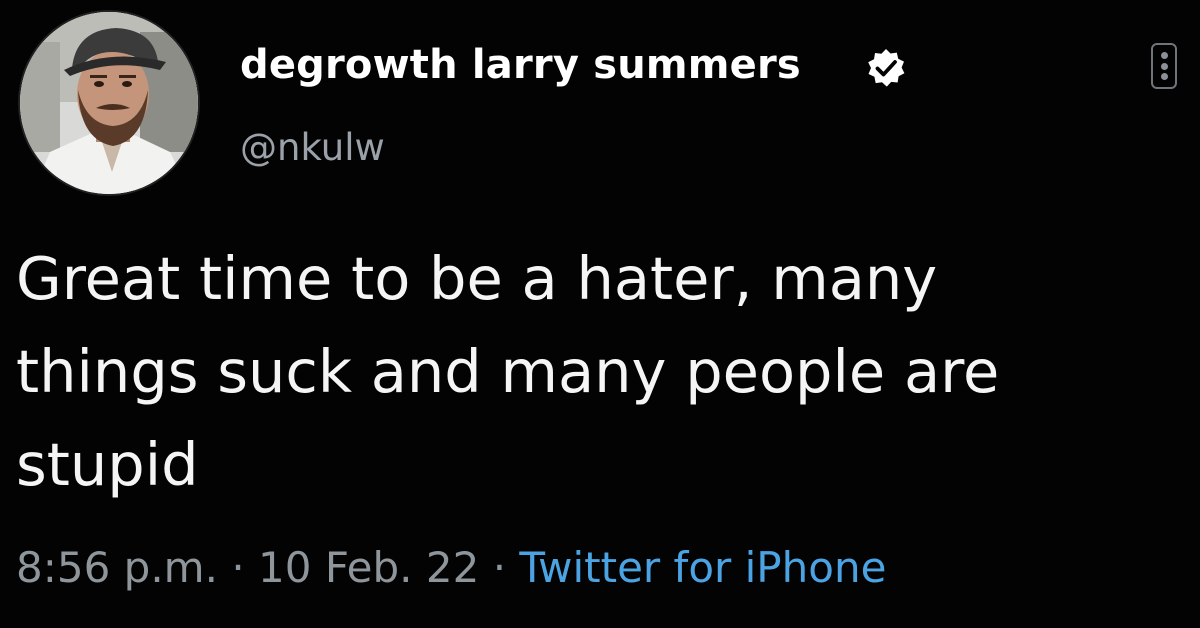 This screenshot has height=628, width=1200. Describe the element at coordinates (886, 68) in the screenshot. I see `verified-badge-icon` at that location.